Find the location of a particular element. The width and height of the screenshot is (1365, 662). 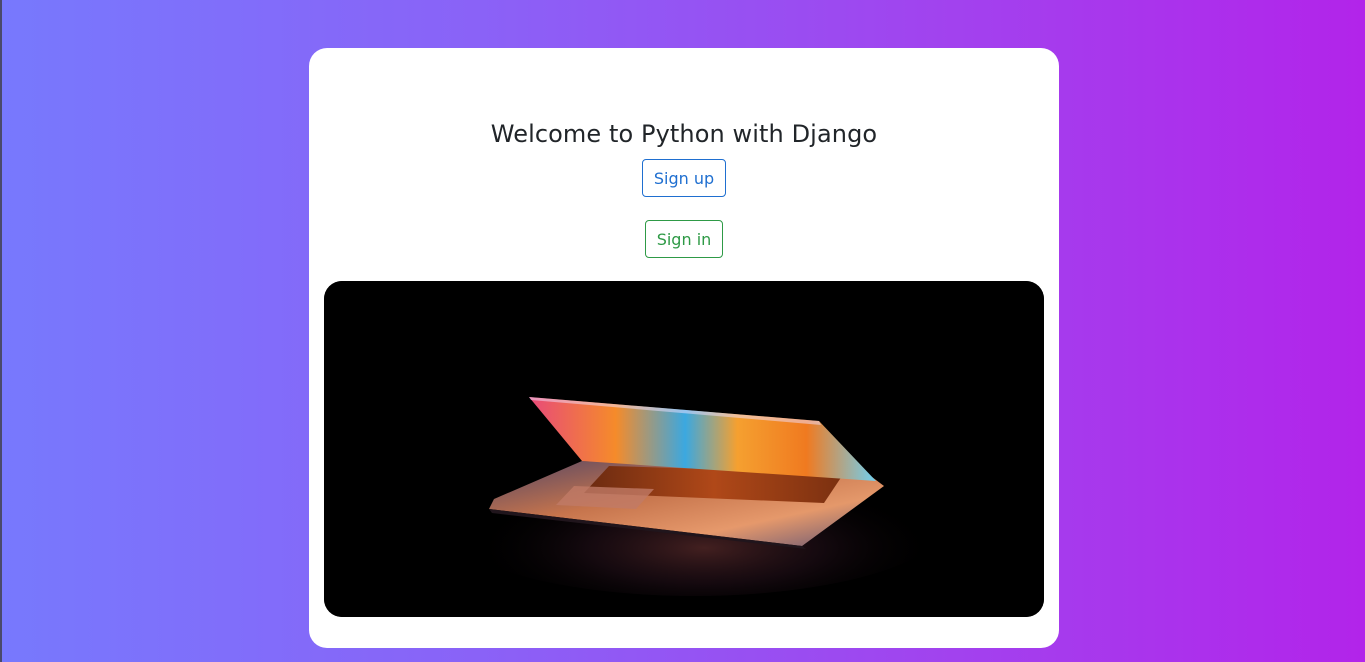

signin-button: Sign in is located at coordinates (684, 239).